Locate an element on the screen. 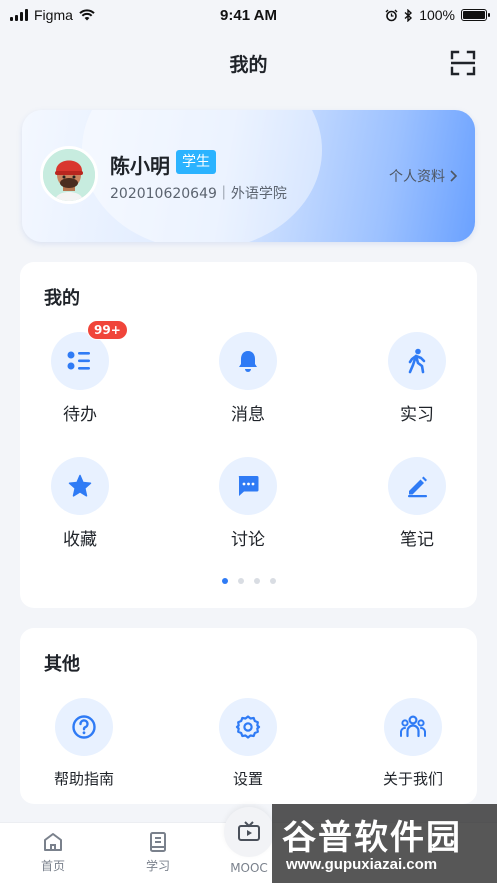  status-left: Figma is located at coordinates (52, 15).